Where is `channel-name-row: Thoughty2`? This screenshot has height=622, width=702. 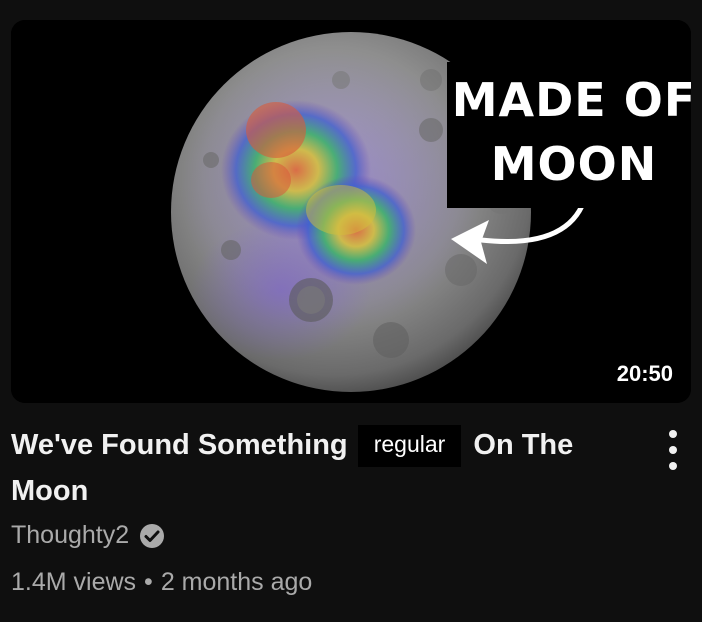 channel-name-row: Thoughty2 is located at coordinates (88, 535).